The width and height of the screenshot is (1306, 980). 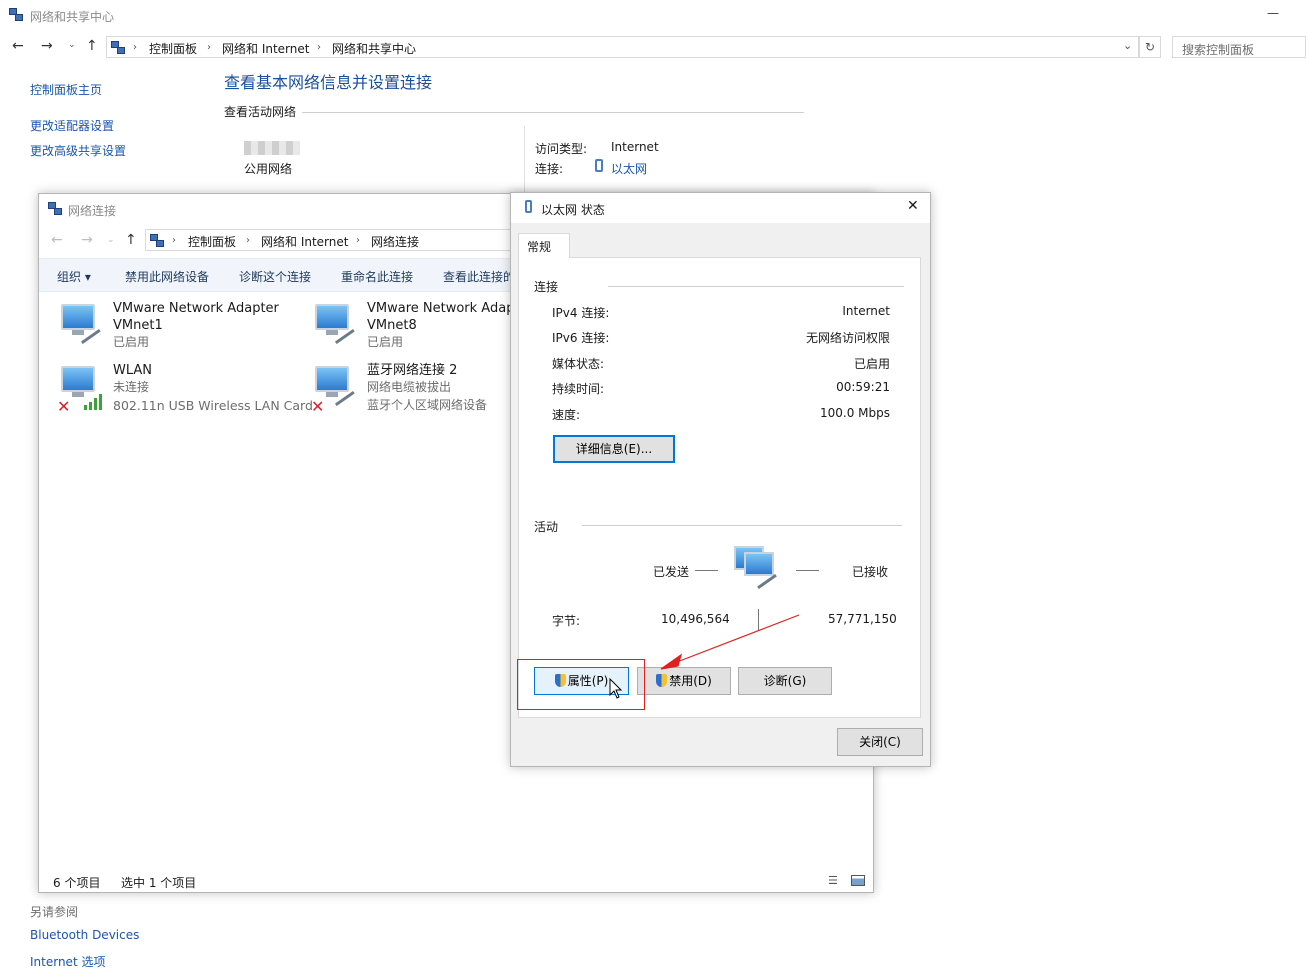 I want to click on bytes-received-value: 57,771,150, so click(x=862, y=619).